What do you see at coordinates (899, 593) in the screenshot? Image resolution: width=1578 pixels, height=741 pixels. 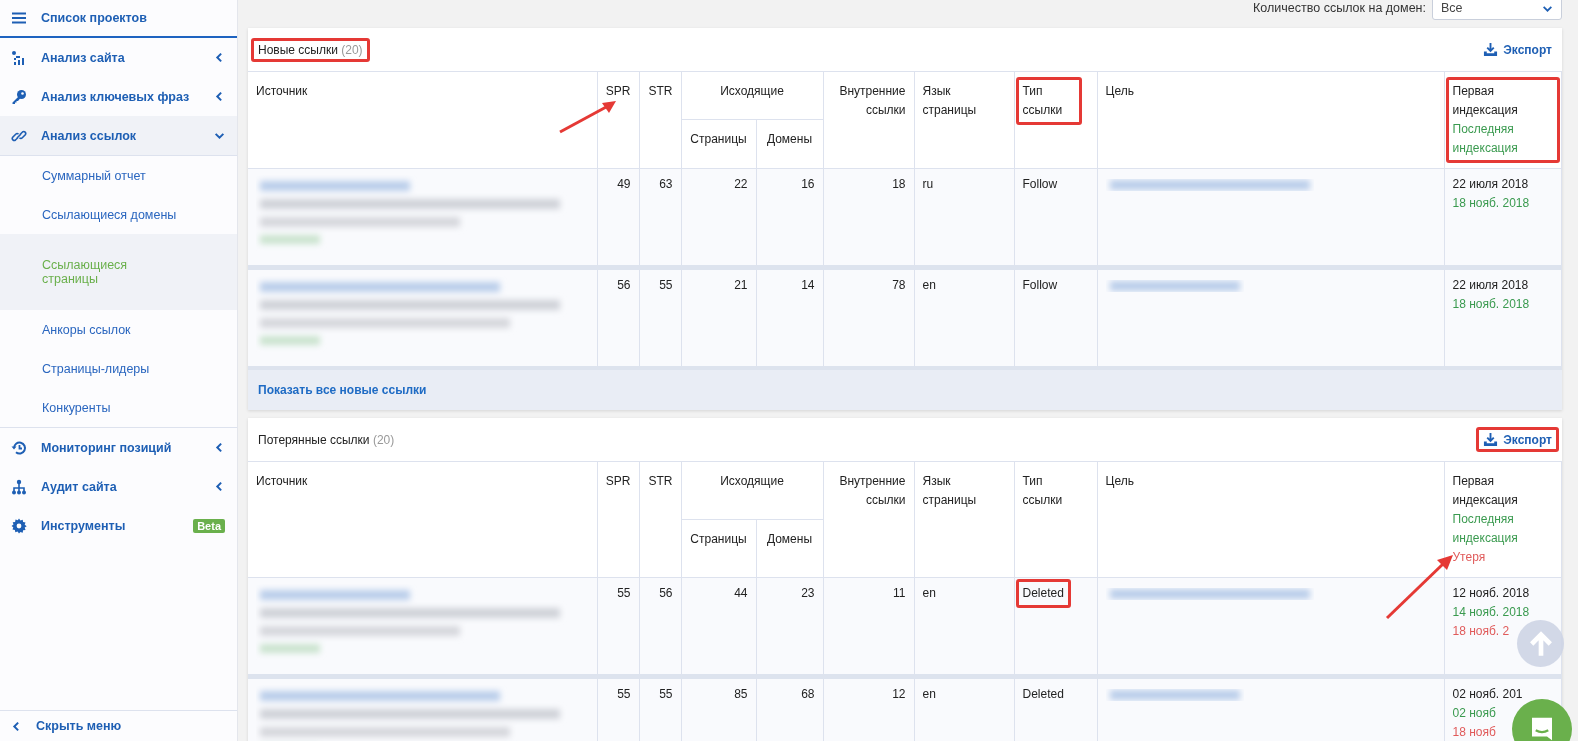 I see `table-cell: 11` at bounding box center [899, 593].